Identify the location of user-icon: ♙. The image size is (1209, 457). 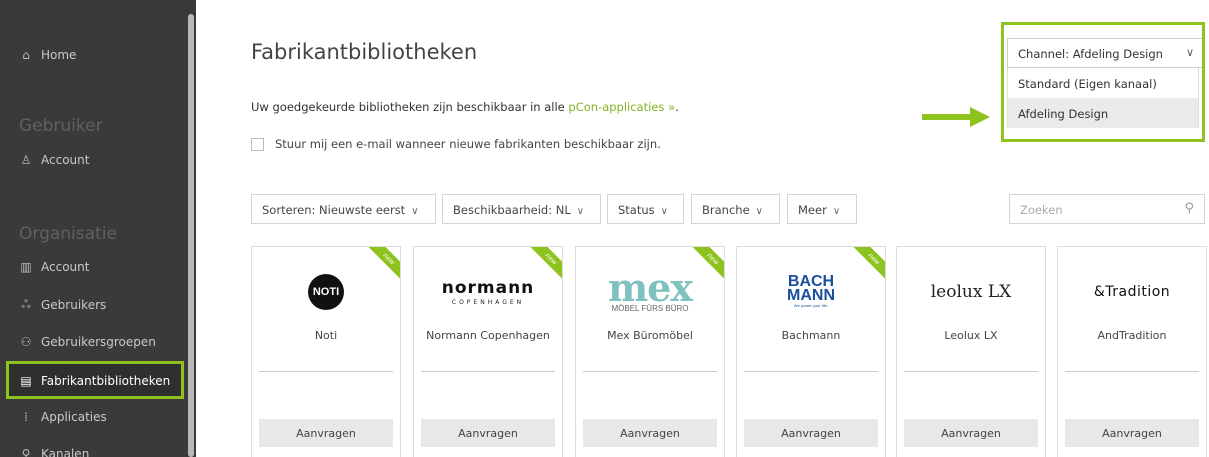
(26, 160).